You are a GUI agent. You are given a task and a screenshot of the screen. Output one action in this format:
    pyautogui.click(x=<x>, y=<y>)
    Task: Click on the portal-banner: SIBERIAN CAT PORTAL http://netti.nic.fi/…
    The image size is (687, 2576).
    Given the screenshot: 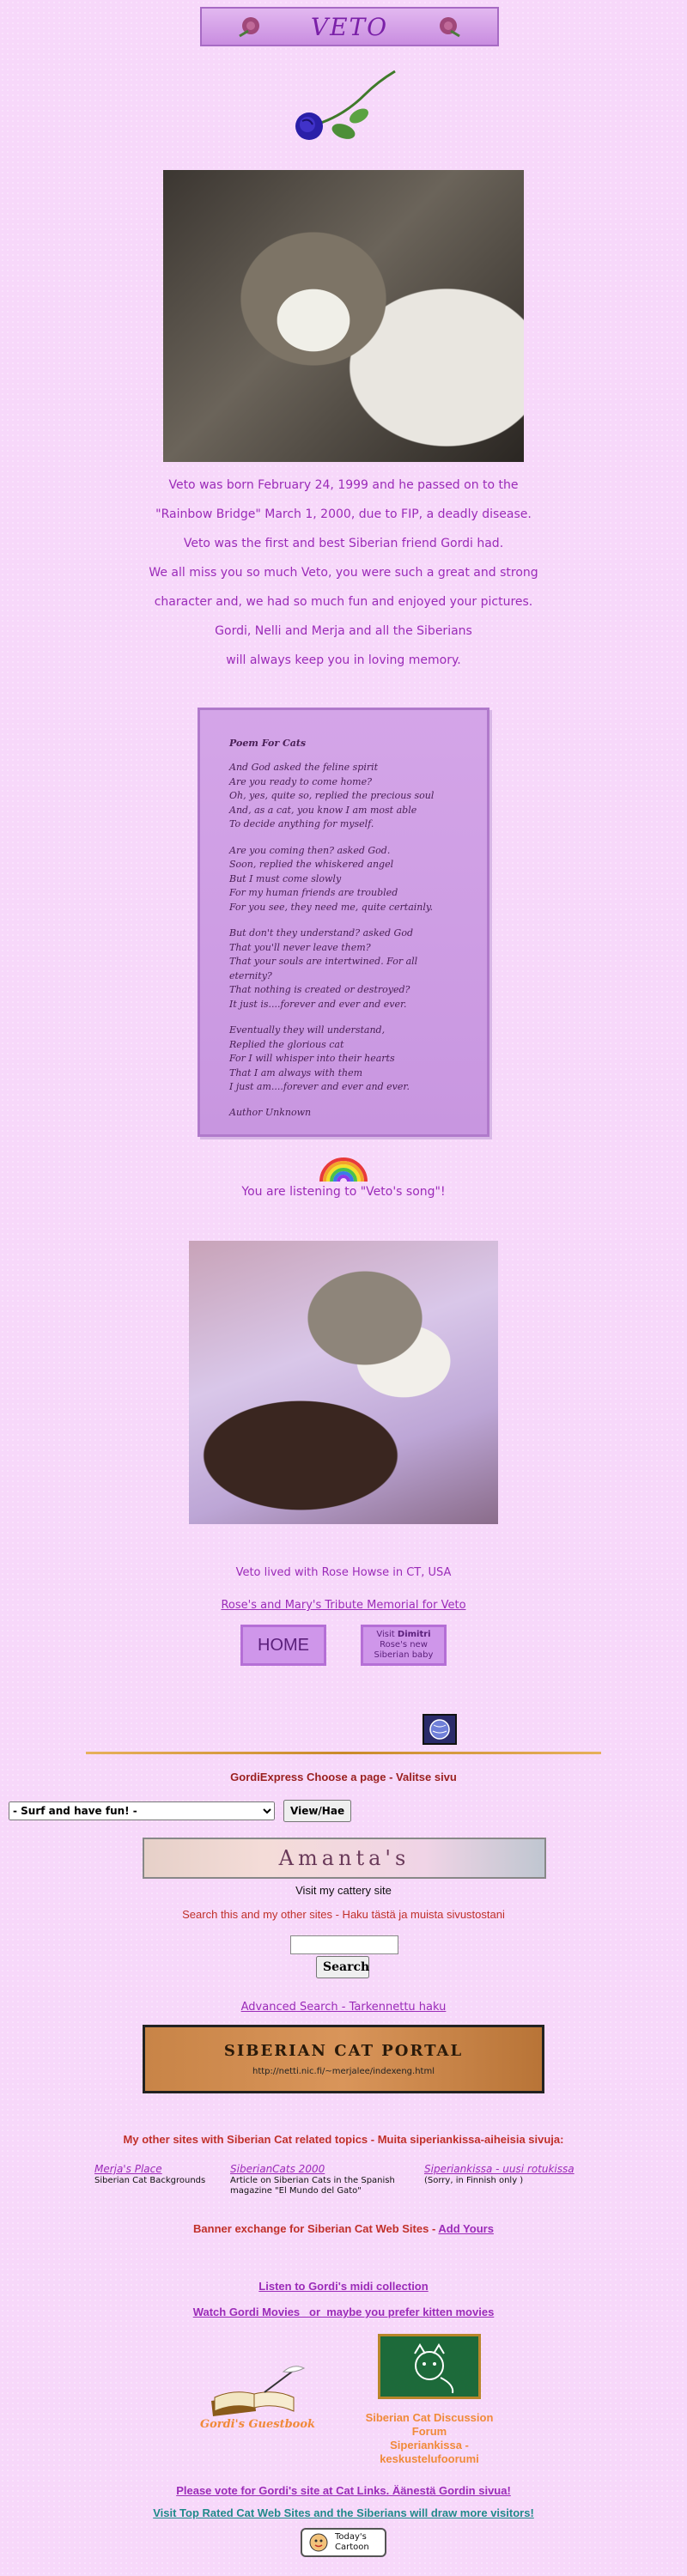 What is the action you would take?
    pyautogui.click(x=343, y=2059)
    